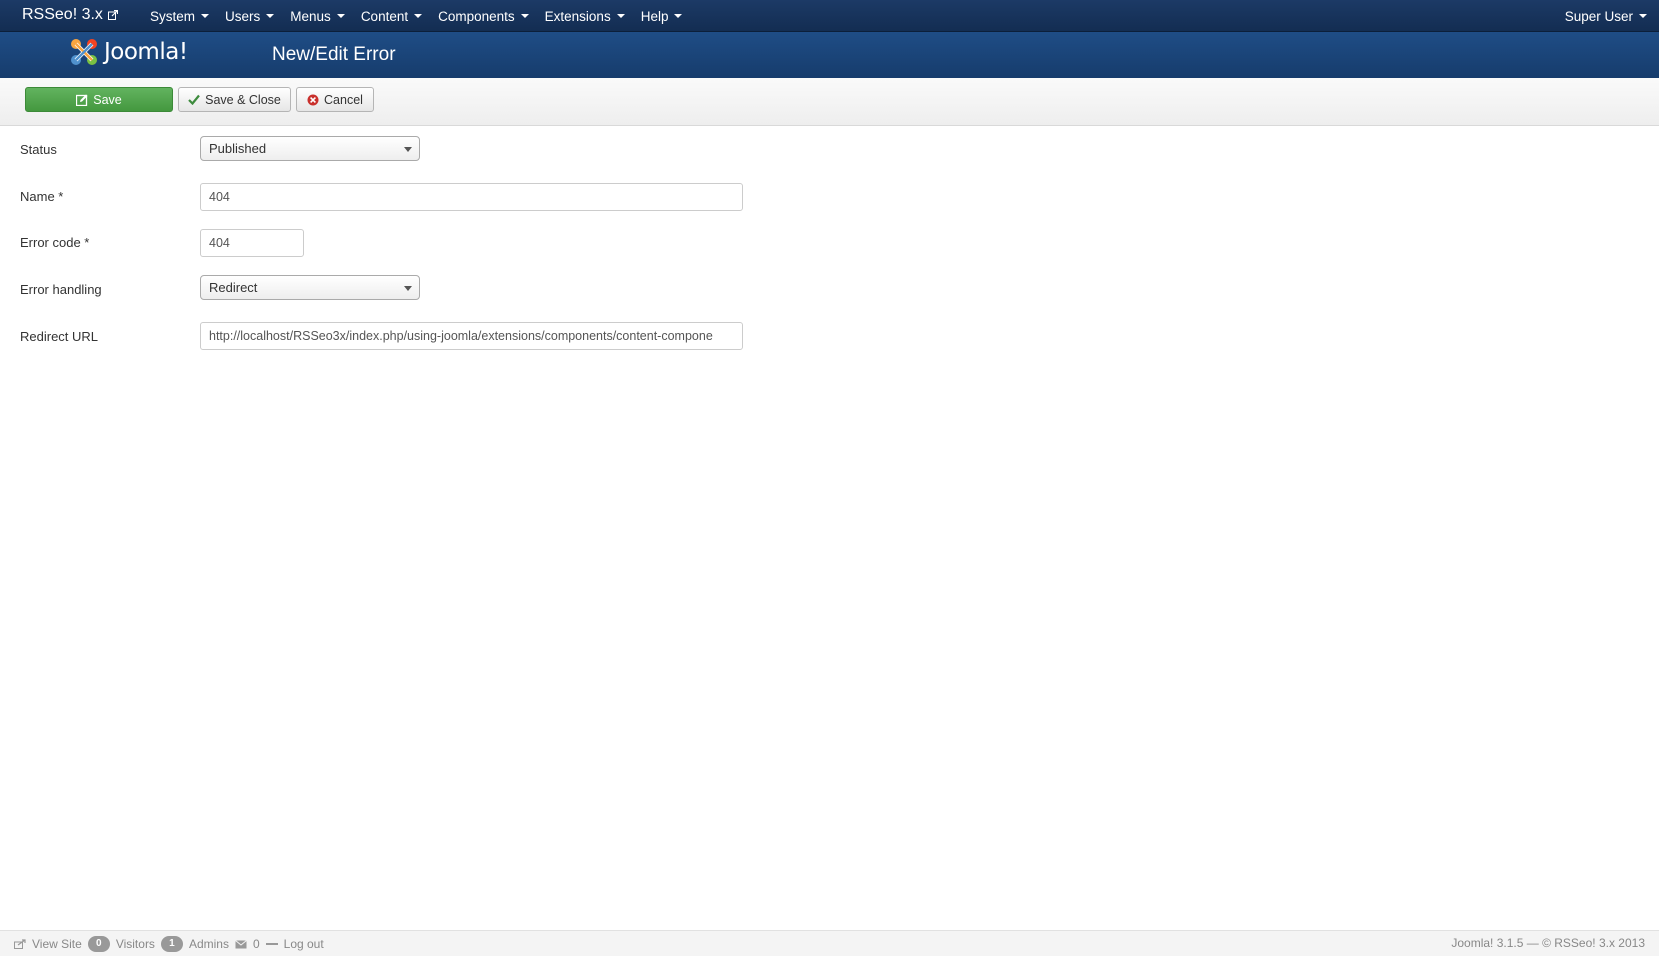 The height and width of the screenshot is (956, 1659). What do you see at coordinates (829, 55) in the screenshot?
I see `page-header: Joomla! New/Edit Error` at bounding box center [829, 55].